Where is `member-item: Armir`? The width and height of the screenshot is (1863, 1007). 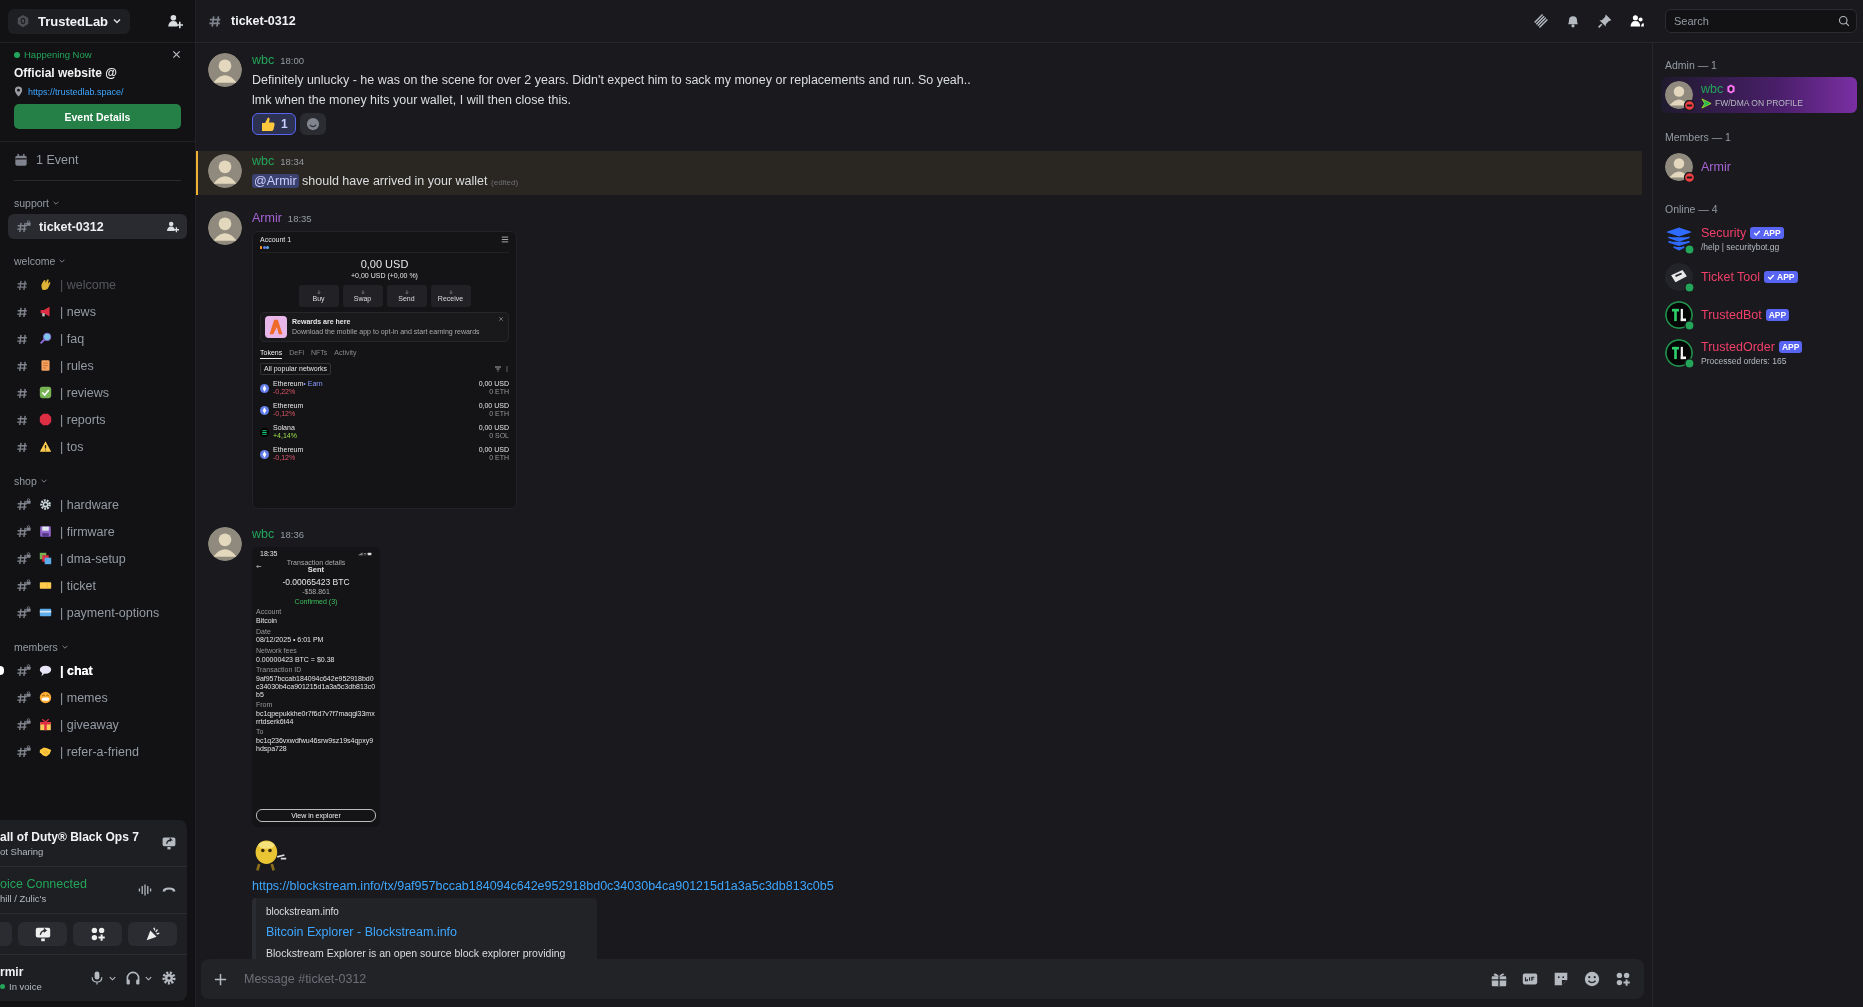
member-item: Armir is located at coordinates (1759, 167).